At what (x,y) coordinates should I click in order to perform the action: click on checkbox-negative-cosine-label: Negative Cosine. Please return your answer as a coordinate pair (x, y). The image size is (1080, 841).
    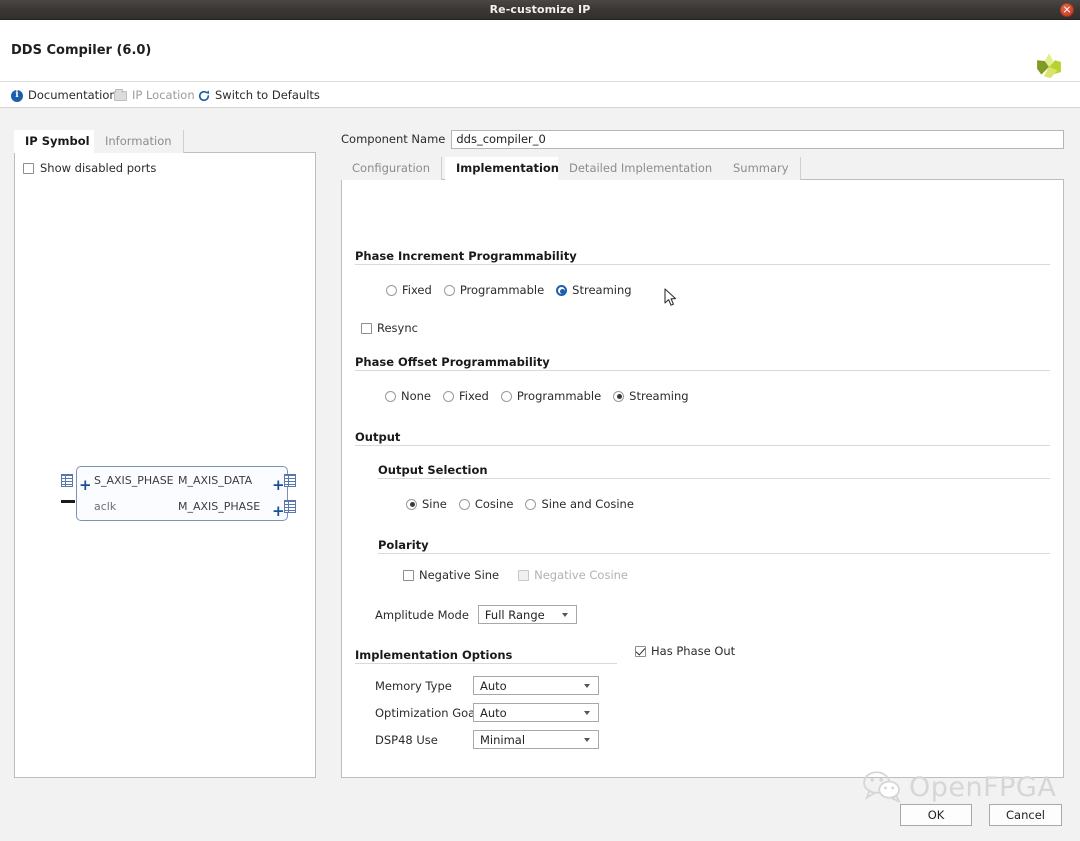
    Looking at the image, I should click on (581, 575).